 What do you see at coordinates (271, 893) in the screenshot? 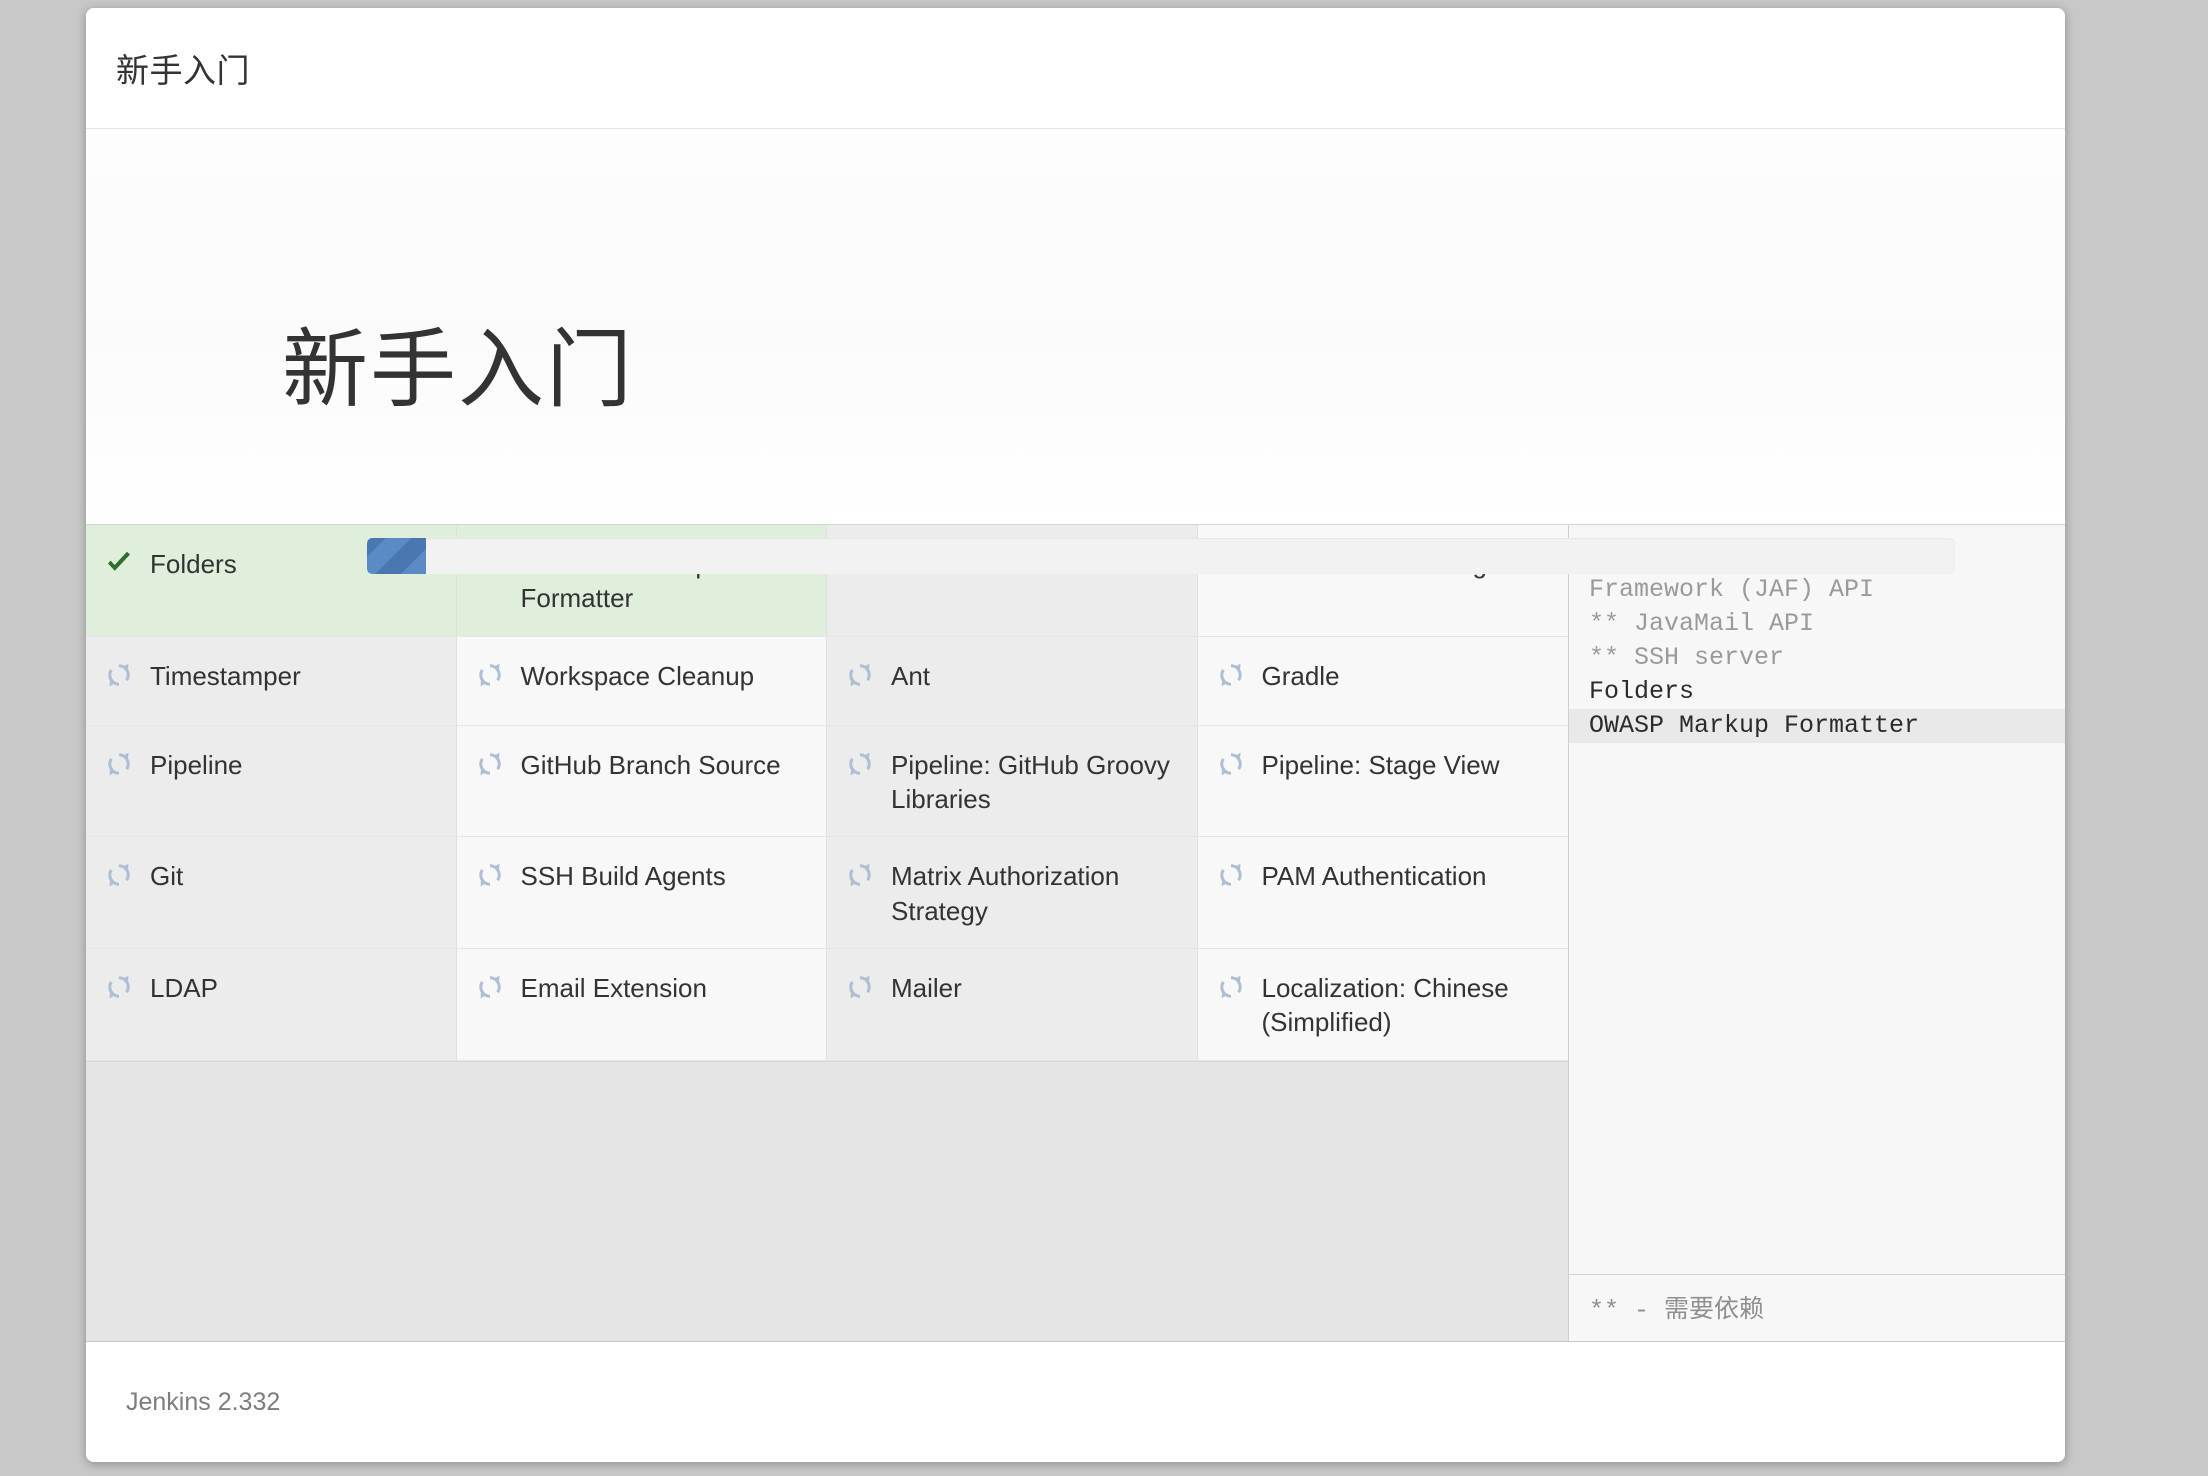
I see `plugin-cell: Git` at bounding box center [271, 893].